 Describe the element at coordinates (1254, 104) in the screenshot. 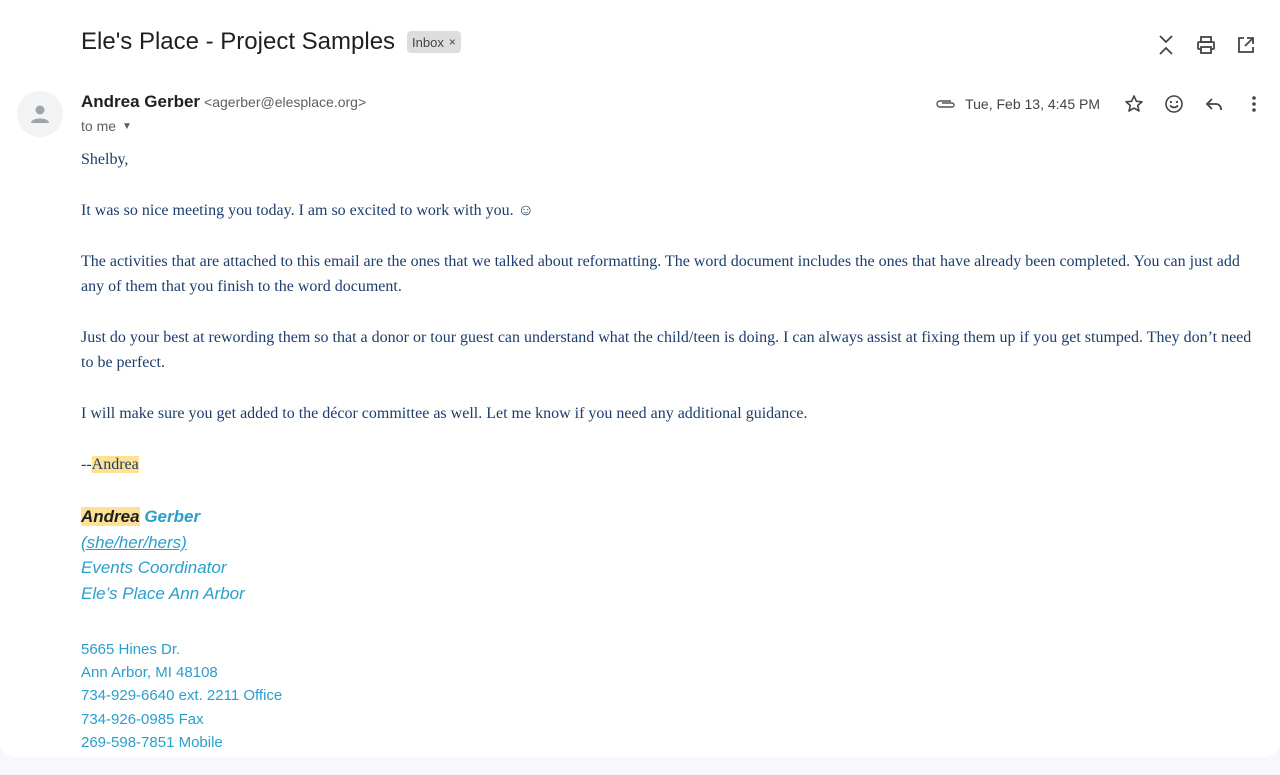

I see `more-vert-icon` at that location.